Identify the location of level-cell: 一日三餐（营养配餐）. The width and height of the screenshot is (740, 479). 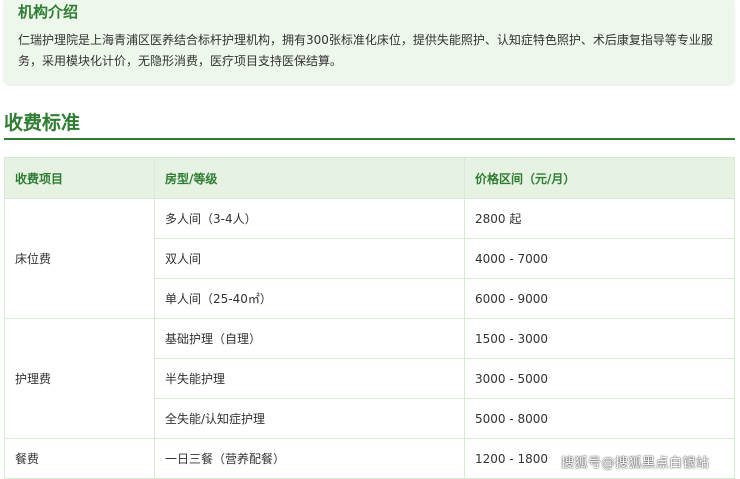
(309, 458).